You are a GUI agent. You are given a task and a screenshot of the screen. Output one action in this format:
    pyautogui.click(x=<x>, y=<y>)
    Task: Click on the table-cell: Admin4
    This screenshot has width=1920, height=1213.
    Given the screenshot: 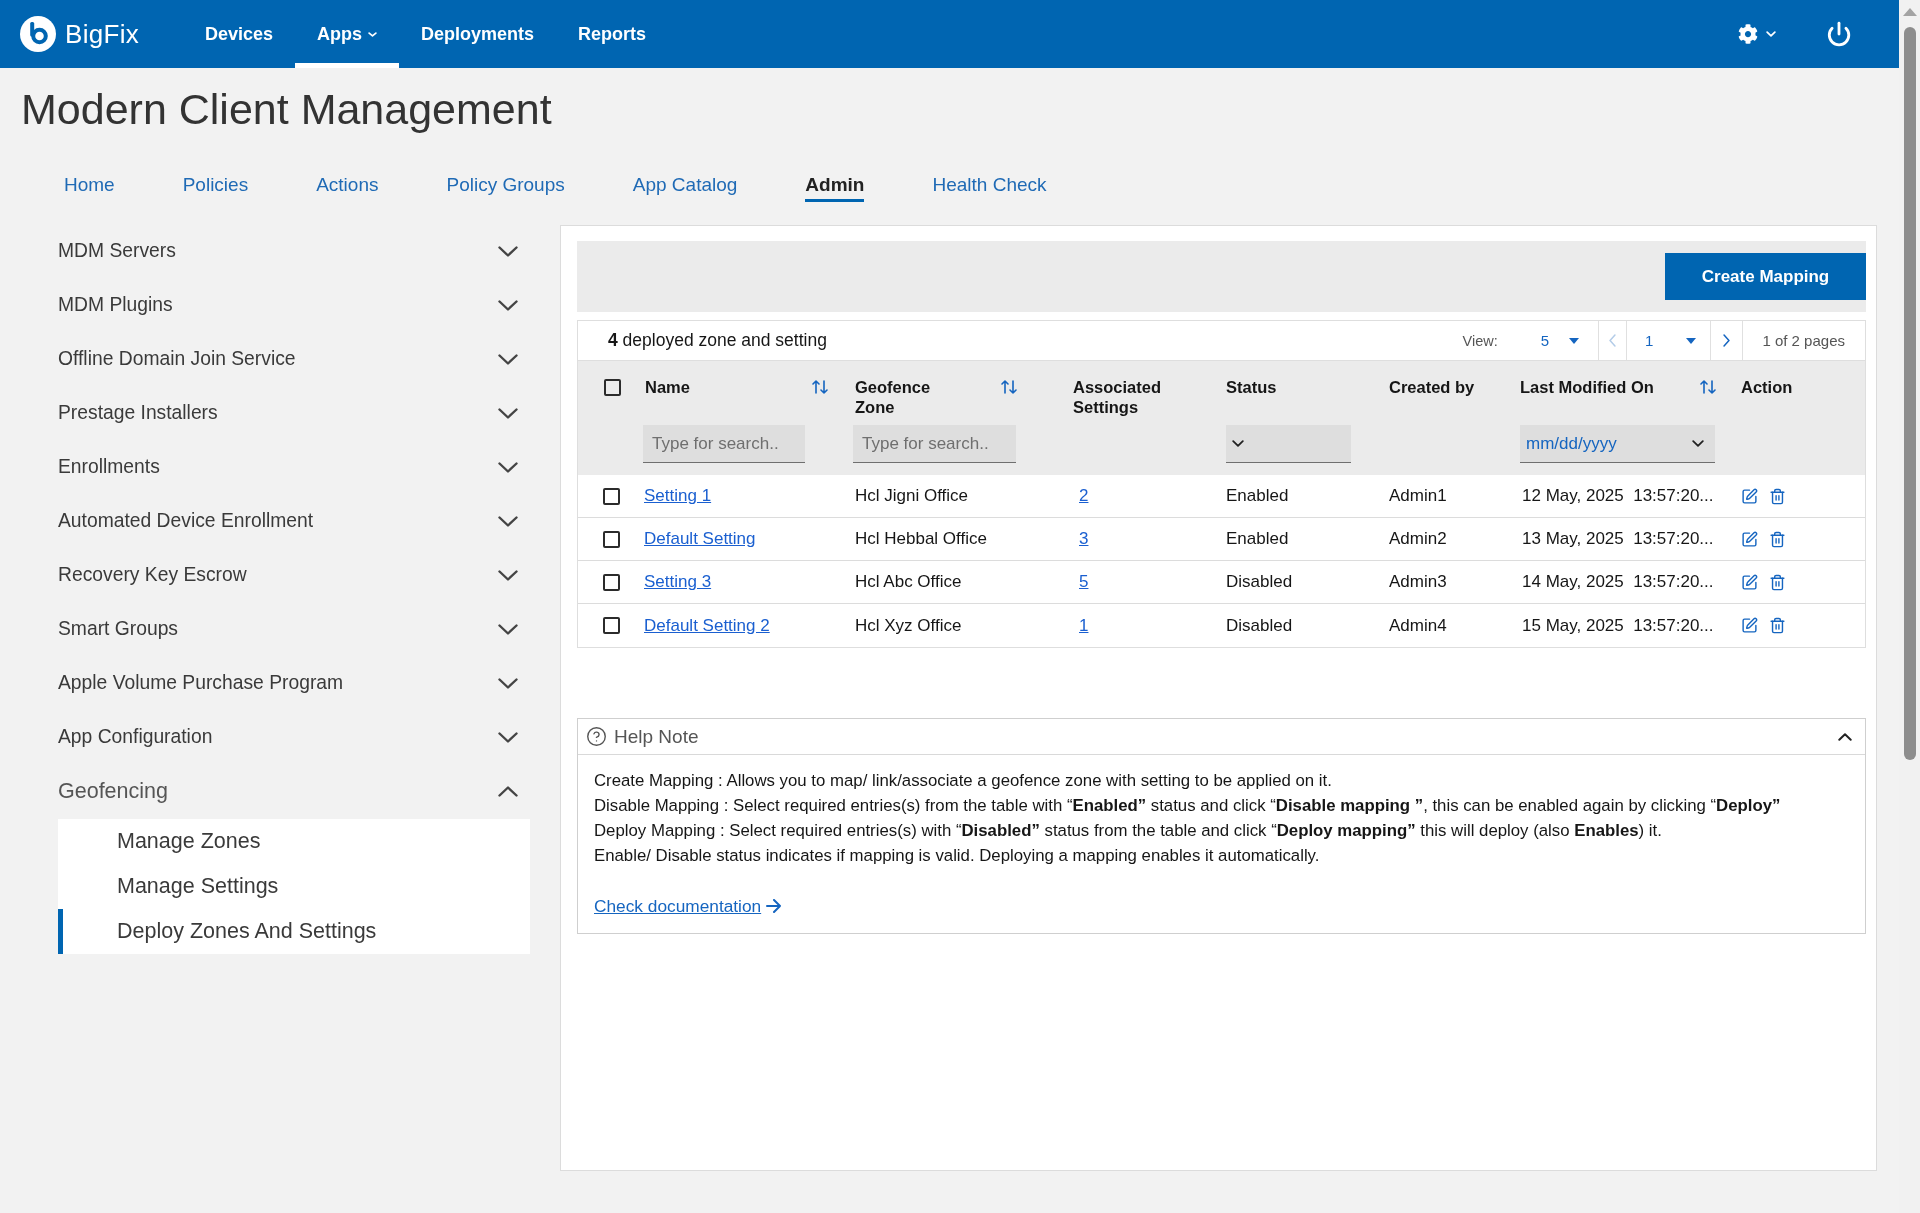 What is the action you would take?
    pyautogui.click(x=1418, y=625)
    